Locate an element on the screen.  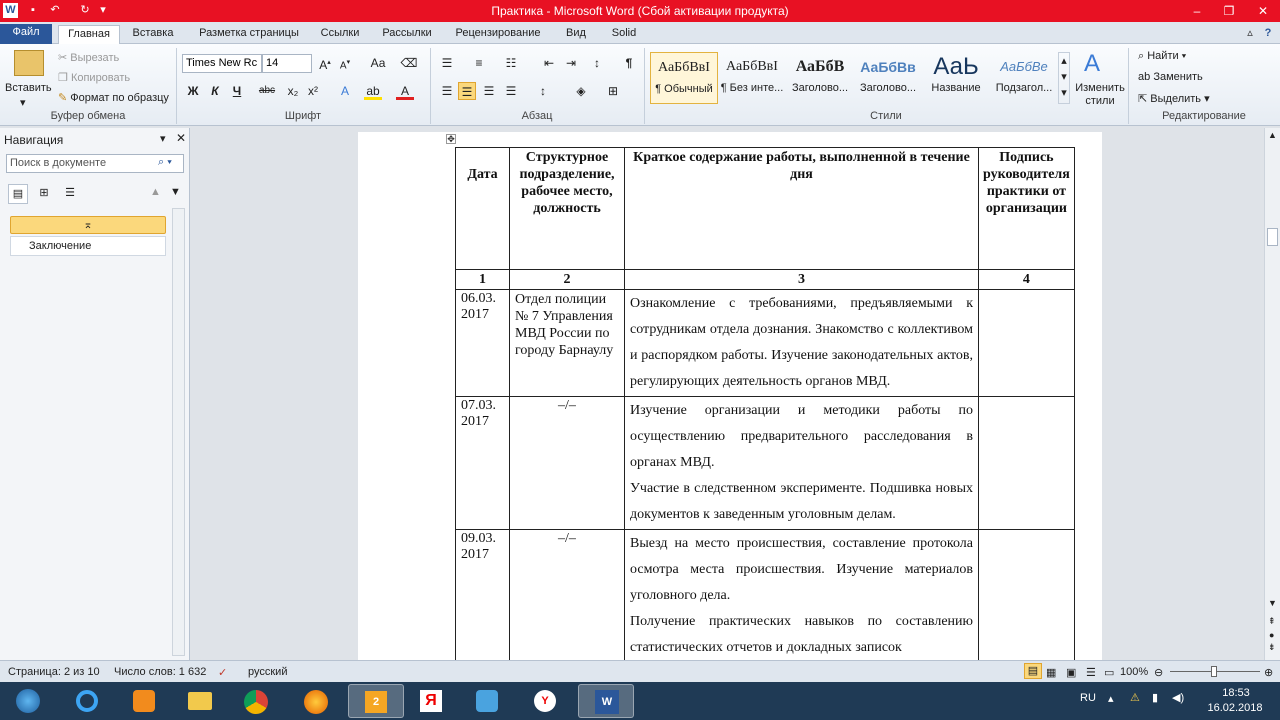
tab-review: Рецензирование is located at coordinates (498, 34).